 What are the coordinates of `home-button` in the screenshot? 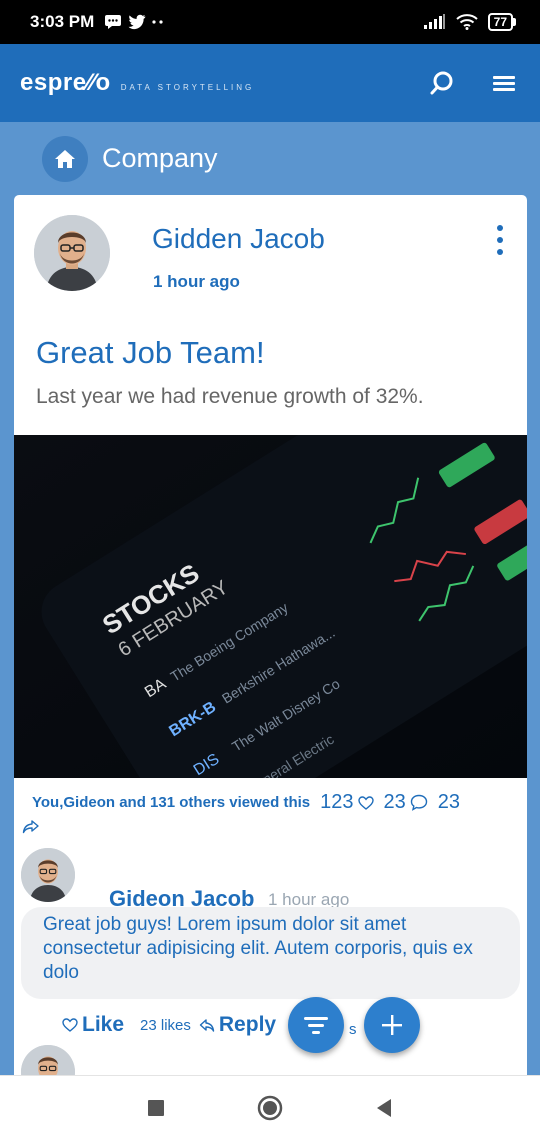 It's located at (65, 158).